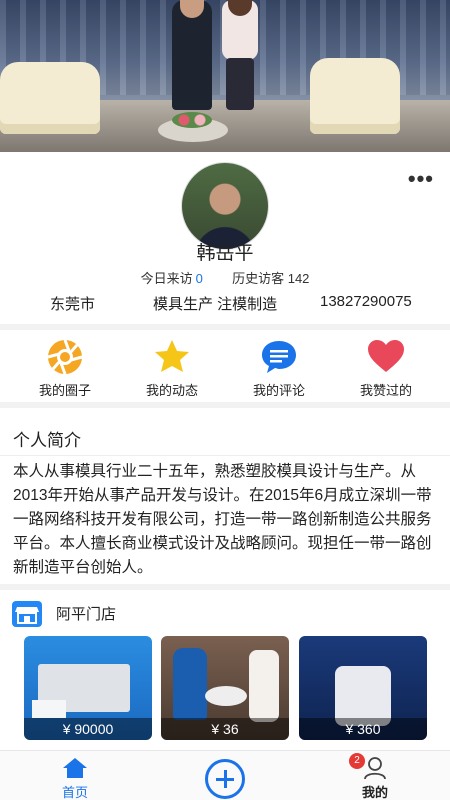  What do you see at coordinates (357, 761) in the screenshot?
I see `notification-badge: 2` at bounding box center [357, 761].